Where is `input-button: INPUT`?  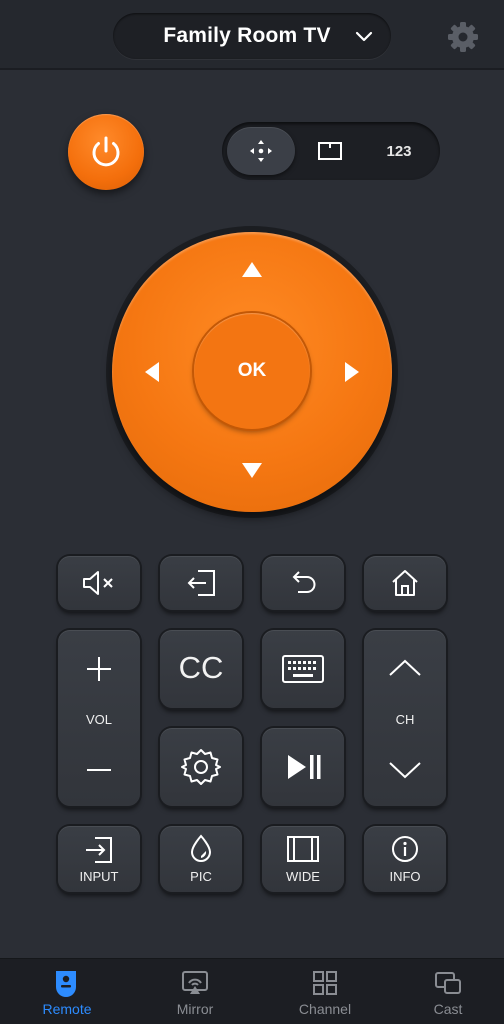 input-button: INPUT is located at coordinates (99, 859).